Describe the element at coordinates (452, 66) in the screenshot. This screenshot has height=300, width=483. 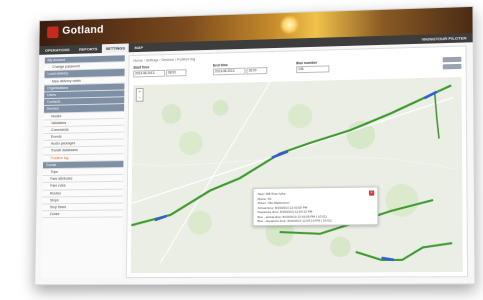
I see `clear-button` at that location.